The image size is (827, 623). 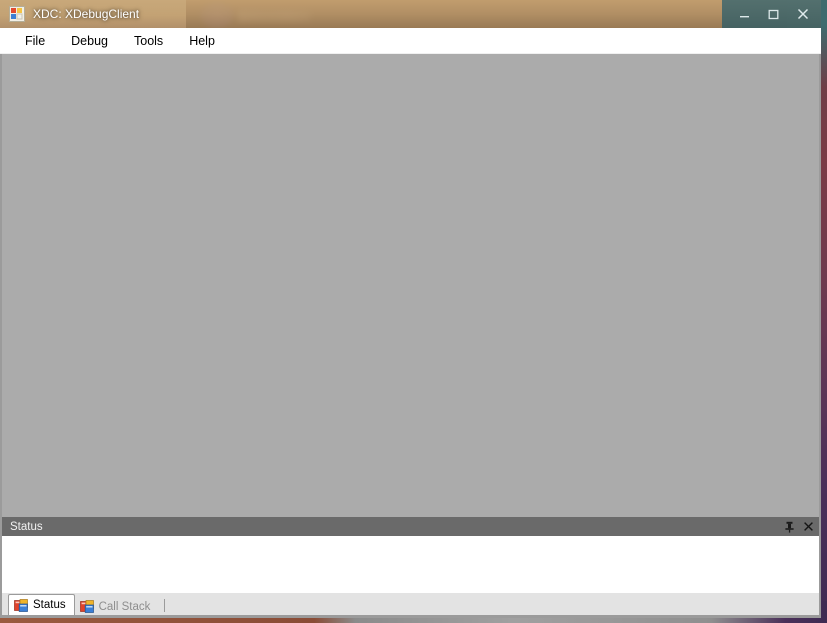 What do you see at coordinates (26, 526) in the screenshot?
I see `status-panel-title: Status` at bounding box center [26, 526].